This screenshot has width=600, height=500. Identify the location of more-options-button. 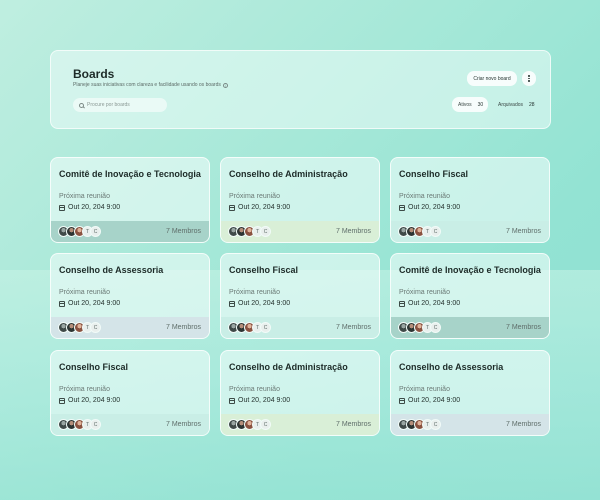
(529, 78).